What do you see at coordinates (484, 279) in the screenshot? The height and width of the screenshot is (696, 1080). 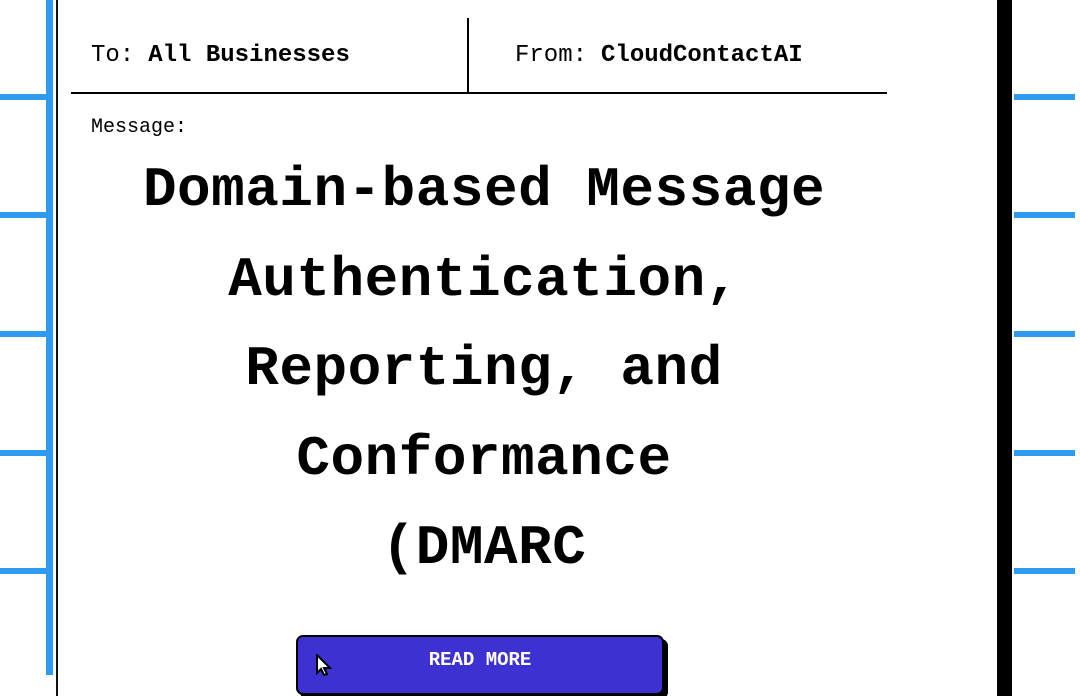 I see `title-line: Authentication,` at bounding box center [484, 279].